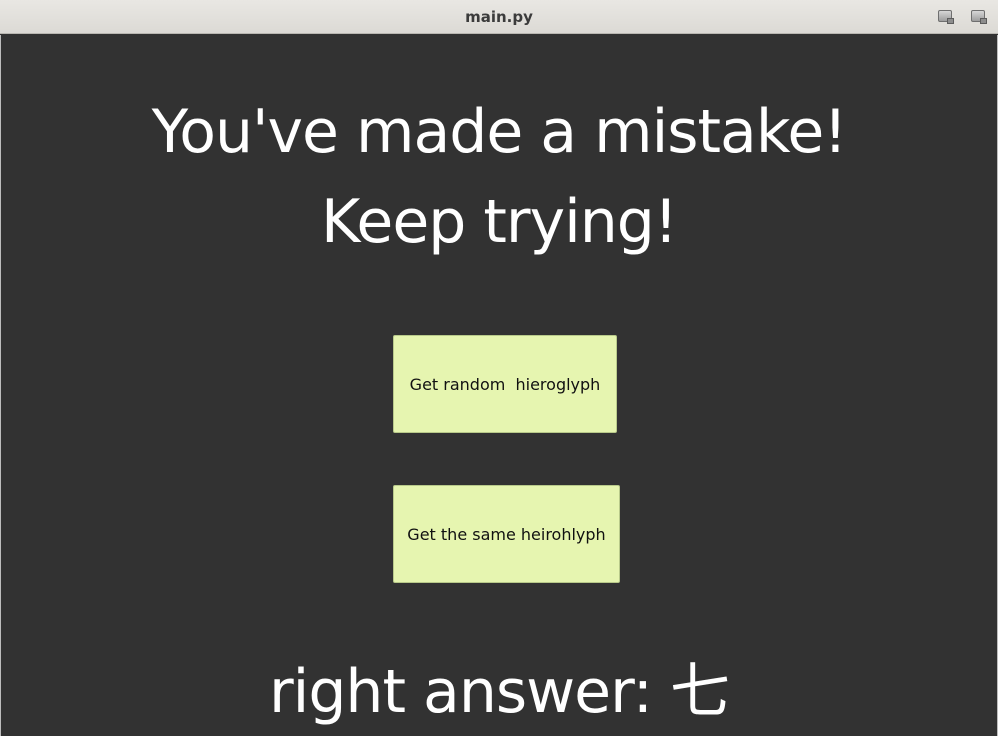 Image resolution: width=998 pixels, height=736 pixels. Describe the element at coordinates (506, 534) in the screenshot. I see `get-same-hieroglyph-button: Get the same heirohlyph` at that location.